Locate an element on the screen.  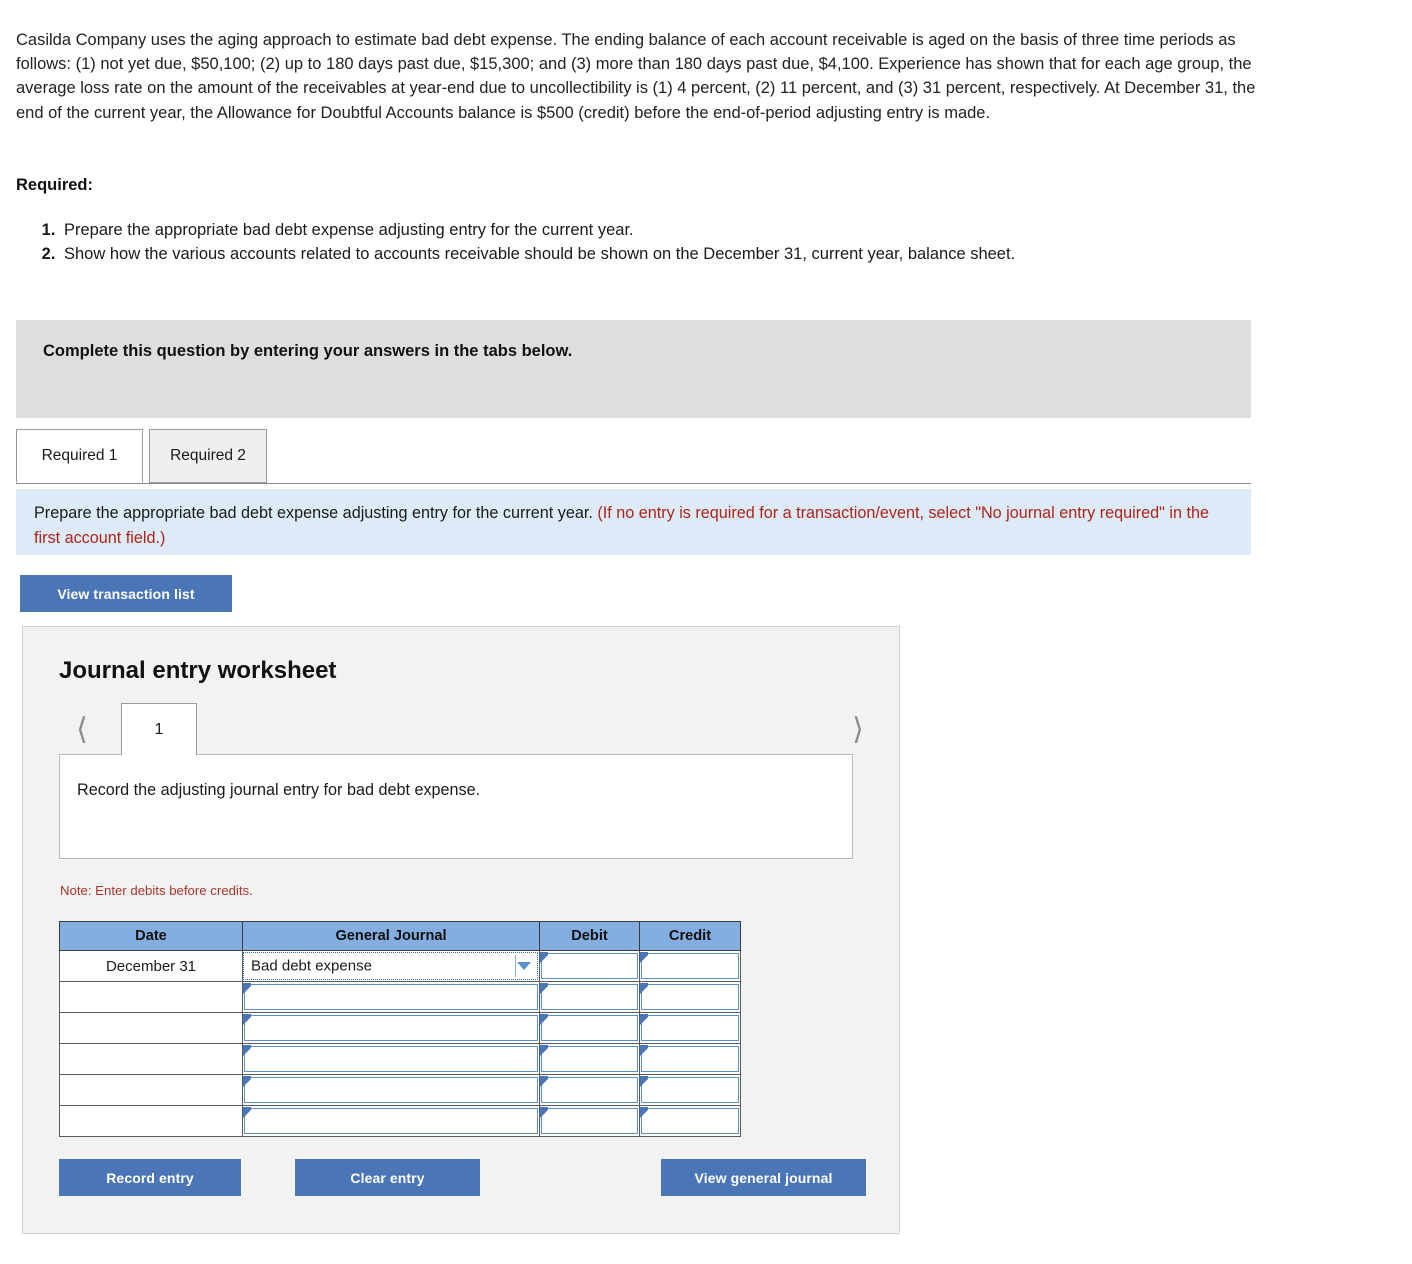
account-cell: Bad debt expense is located at coordinates (391, 966).